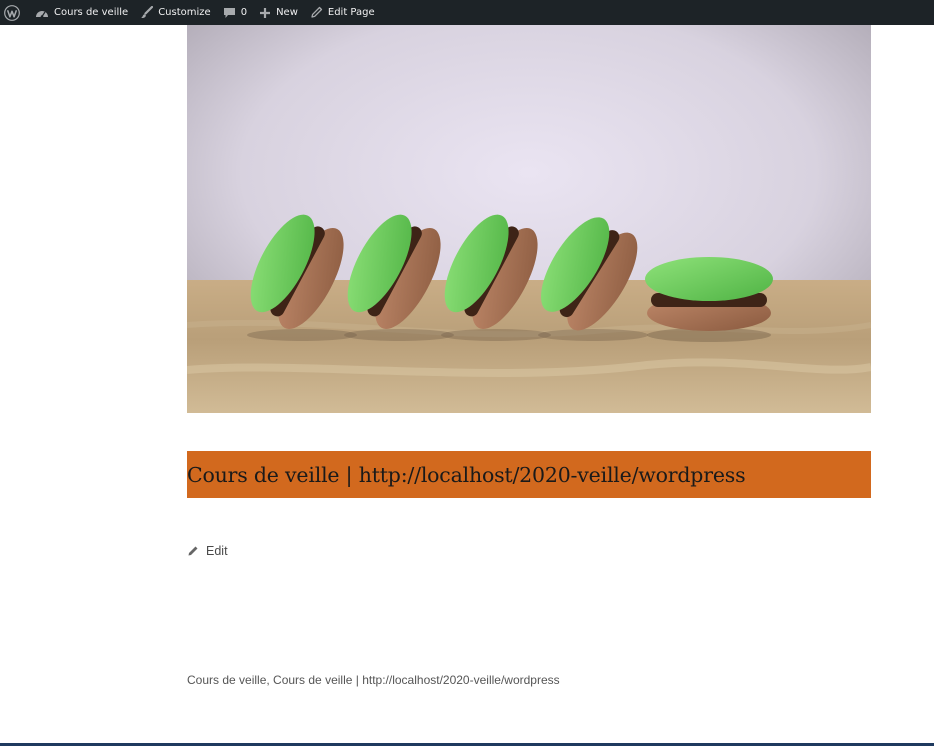 The image size is (934, 746). Describe the element at coordinates (244, 12) in the screenshot. I see `comments-count: 0` at that location.